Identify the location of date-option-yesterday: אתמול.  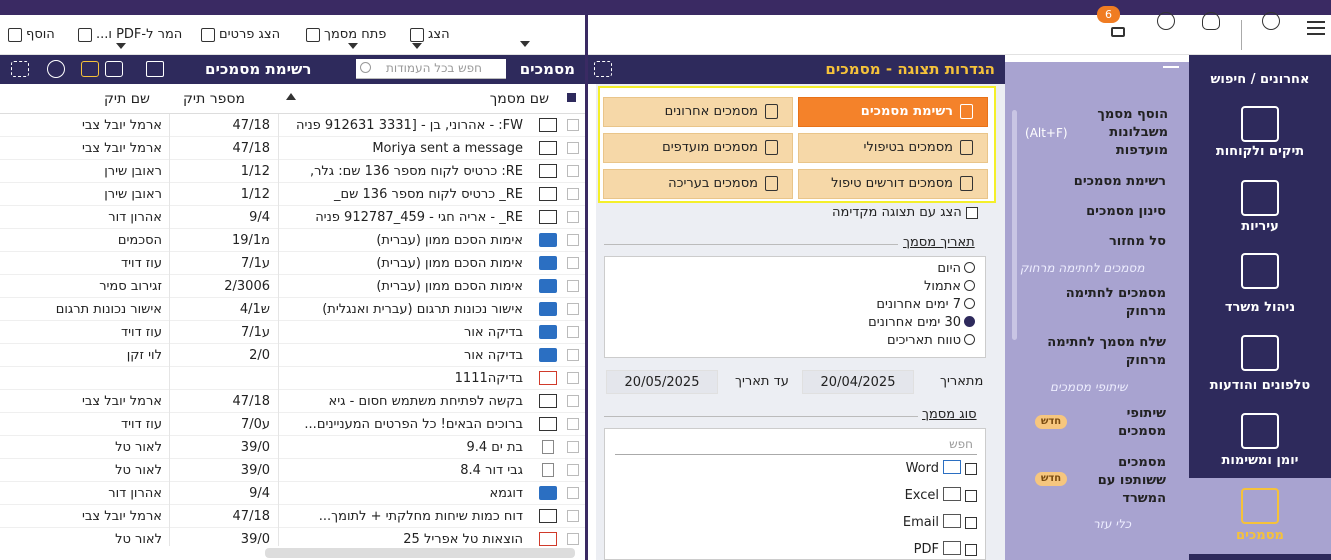
(949, 286).